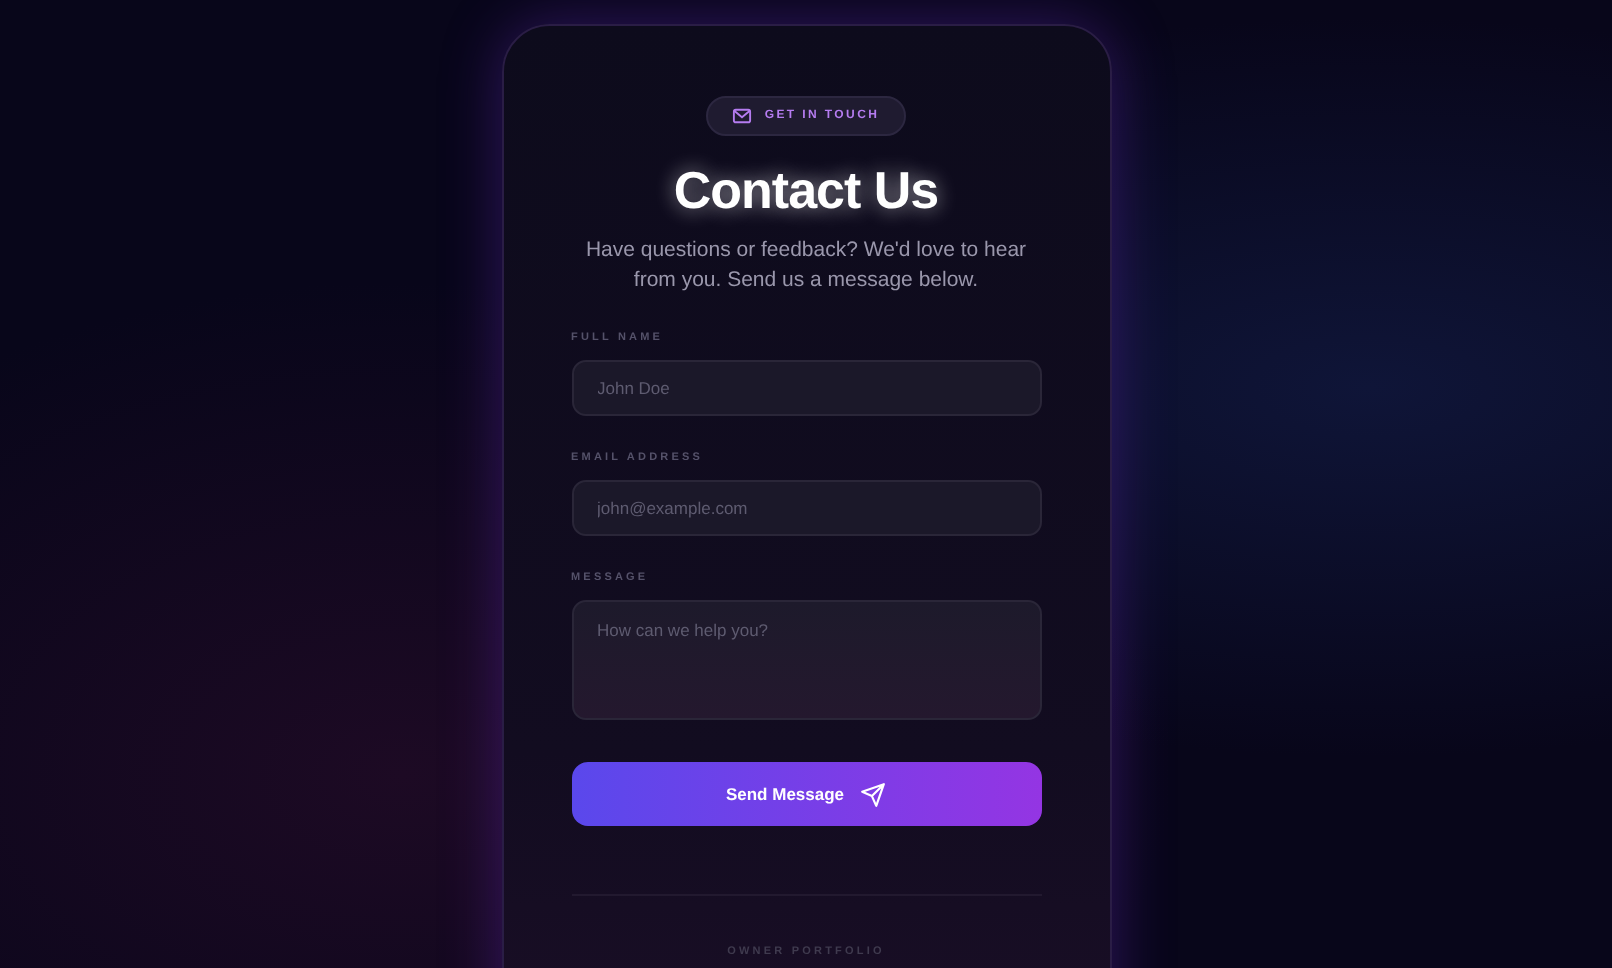  What do you see at coordinates (806, 191) in the screenshot?
I see `page-title: Contact Us` at bounding box center [806, 191].